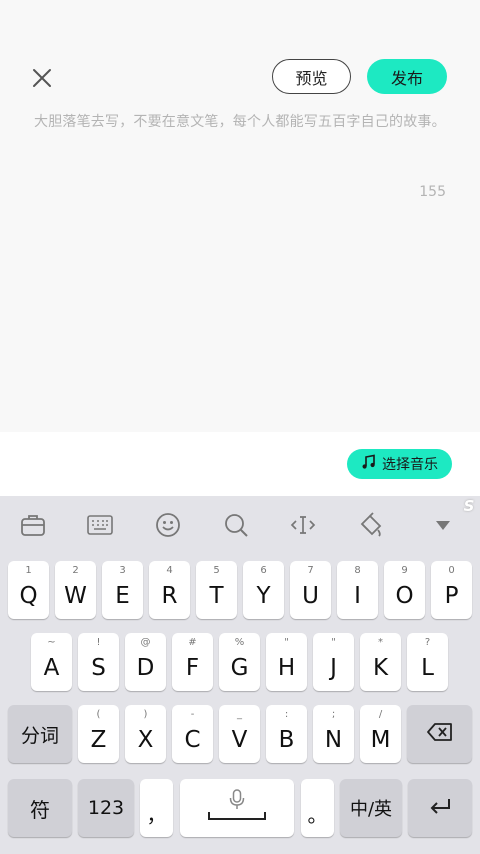  What do you see at coordinates (469, 506) in the screenshot?
I see `sogou-logo: S` at bounding box center [469, 506].